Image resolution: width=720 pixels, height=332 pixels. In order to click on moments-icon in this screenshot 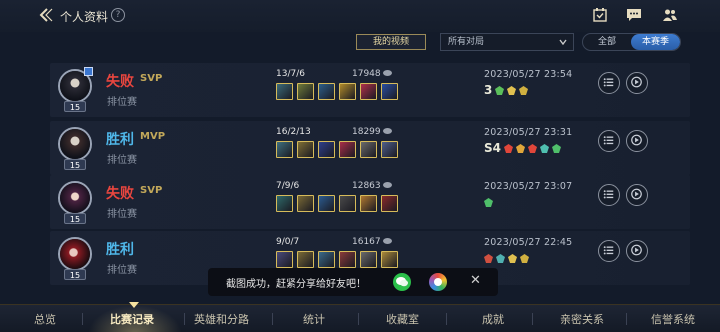, I will do `click(438, 282)`.